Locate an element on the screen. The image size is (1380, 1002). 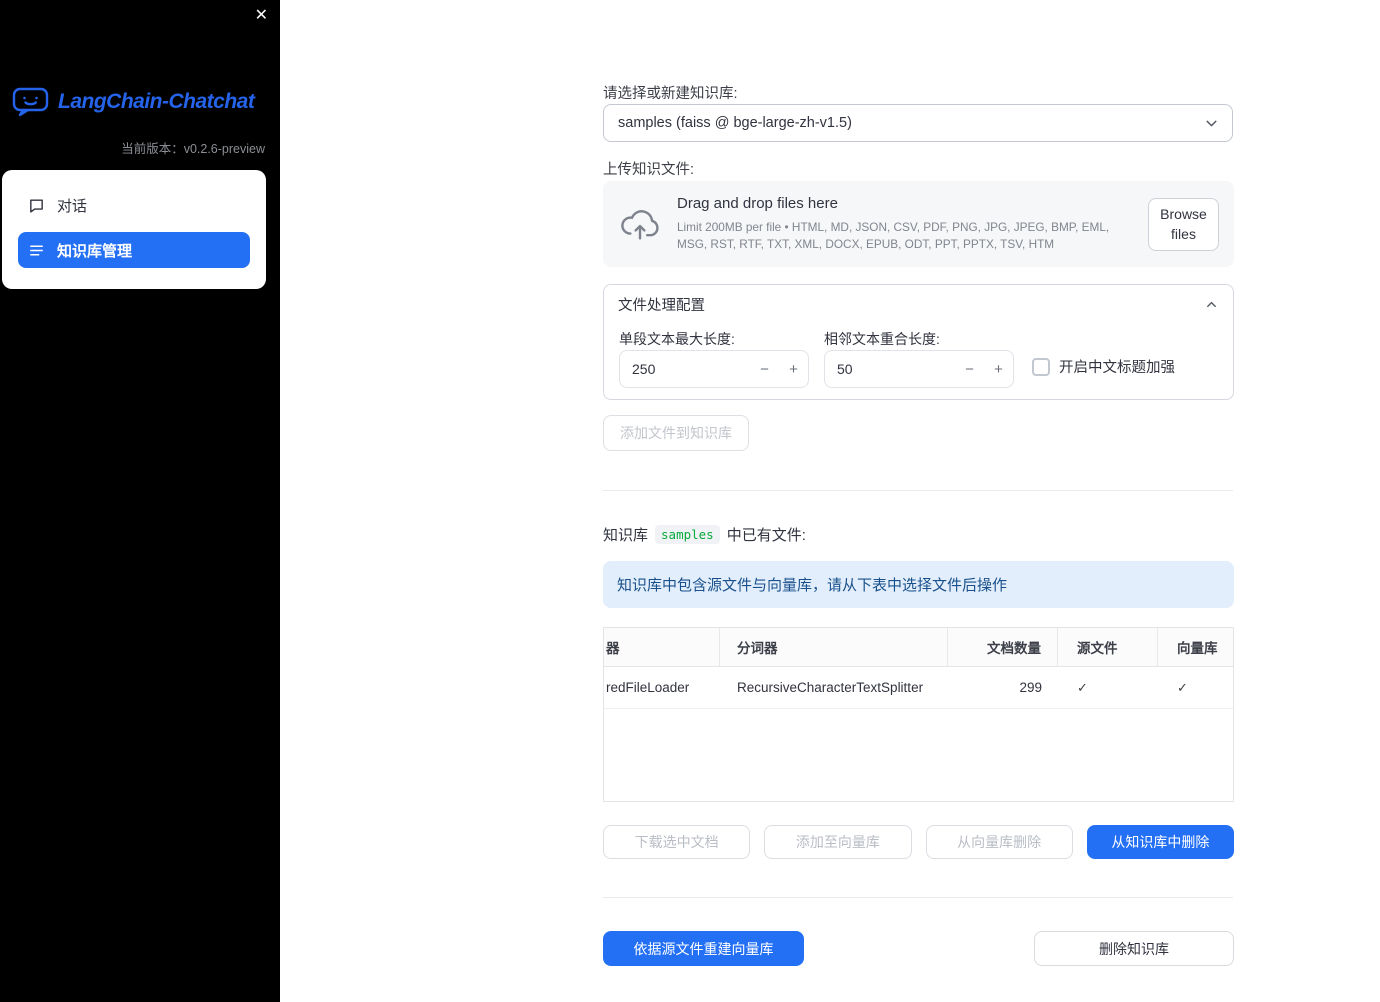
dropzone-title: Drag and drop files here is located at coordinates (757, 204).